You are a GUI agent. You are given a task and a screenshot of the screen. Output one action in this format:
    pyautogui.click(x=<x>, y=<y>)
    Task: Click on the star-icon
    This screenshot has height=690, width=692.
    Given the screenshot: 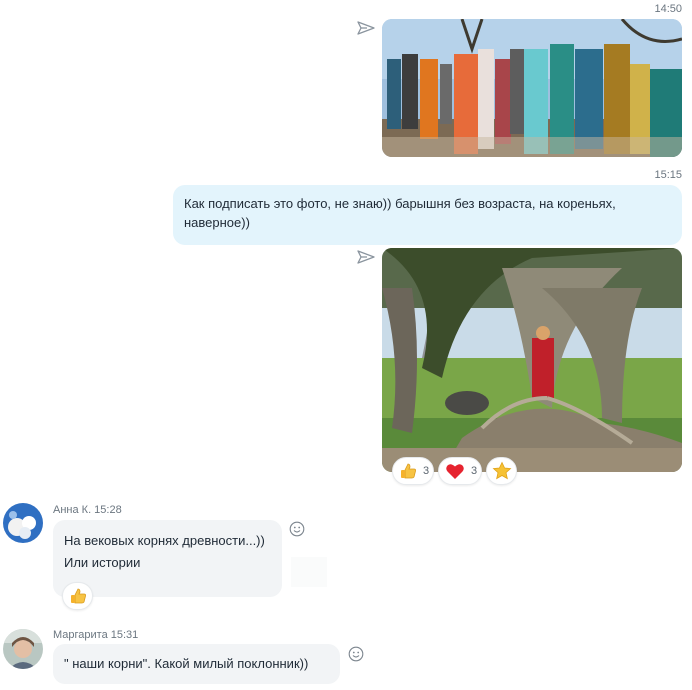 What is the action you would take?
    pyautogui.click(x=501, y=470)
    